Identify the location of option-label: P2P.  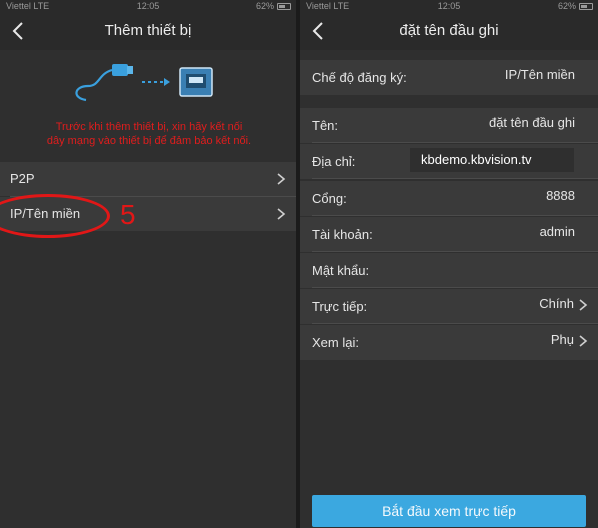
(22, 178).